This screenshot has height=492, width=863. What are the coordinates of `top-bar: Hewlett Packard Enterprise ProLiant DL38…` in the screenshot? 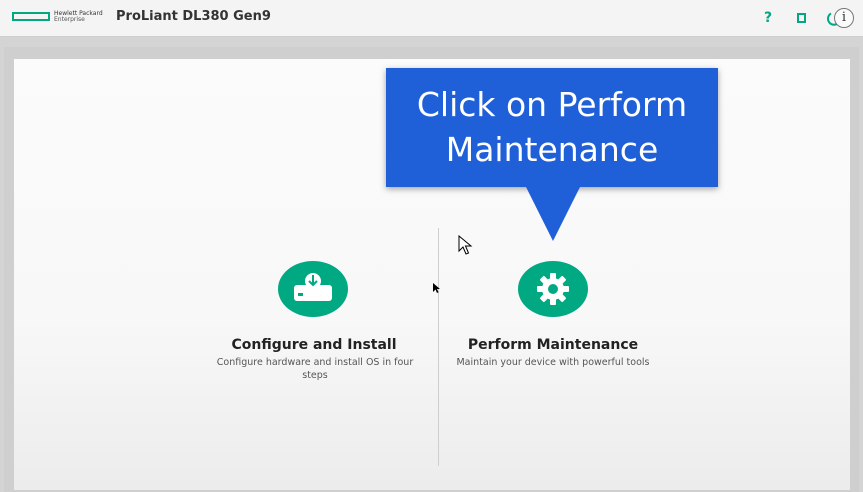 It's located at (431, 18).